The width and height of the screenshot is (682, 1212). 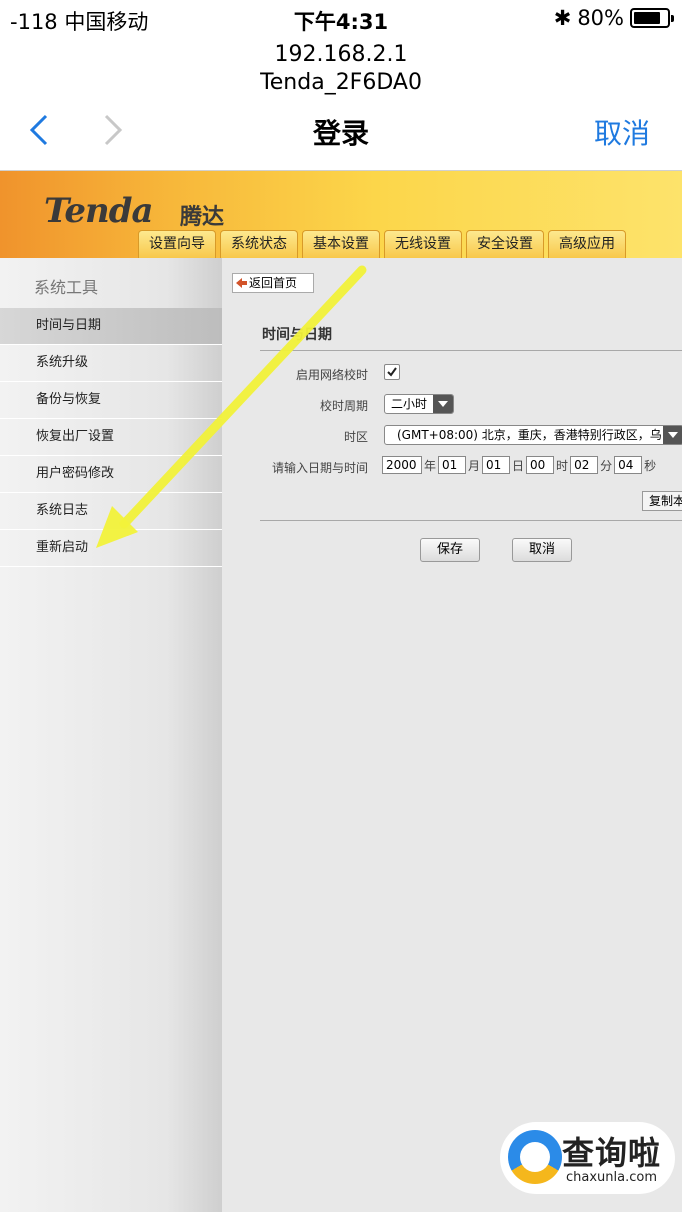 What do you see at coordinates (496, 465) in the screenshot?
I see `day-input: 01` at bounding box center [496, 465].